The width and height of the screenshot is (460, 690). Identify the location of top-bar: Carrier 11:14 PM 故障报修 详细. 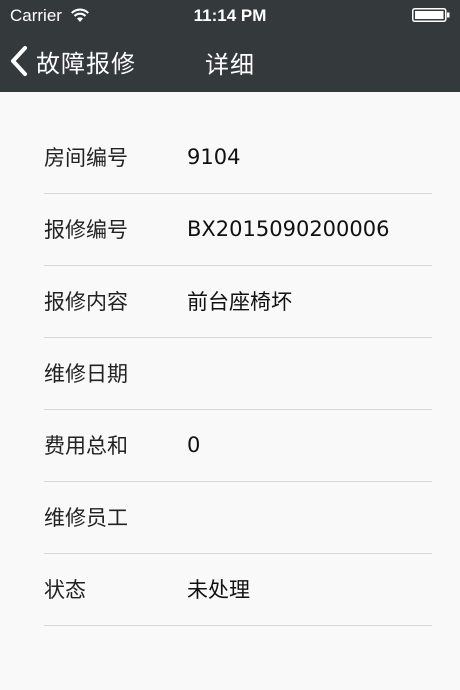
(230, 46).